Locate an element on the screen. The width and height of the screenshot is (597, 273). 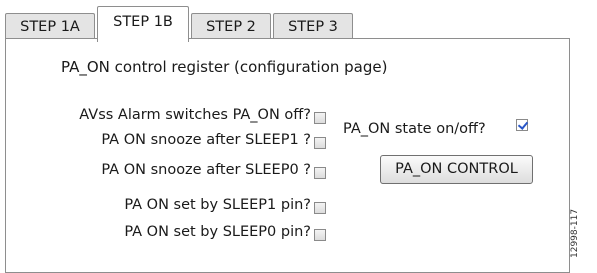
tab-step-3: STEP 3 is located at coordinates (313, 27).